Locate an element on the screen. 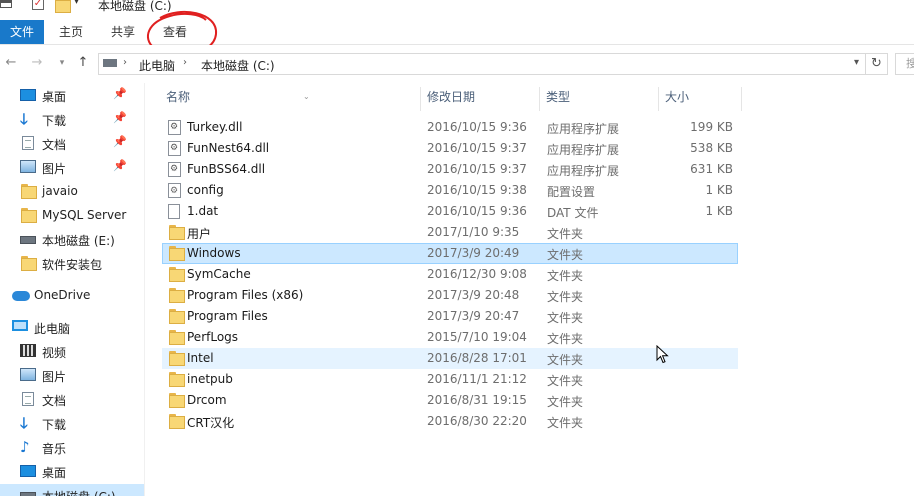 The height and width of the screenshot is (496, 914). folder-row: 用户 2017/1/10 9:35 文件夹 is located at coordinates (450, 232).